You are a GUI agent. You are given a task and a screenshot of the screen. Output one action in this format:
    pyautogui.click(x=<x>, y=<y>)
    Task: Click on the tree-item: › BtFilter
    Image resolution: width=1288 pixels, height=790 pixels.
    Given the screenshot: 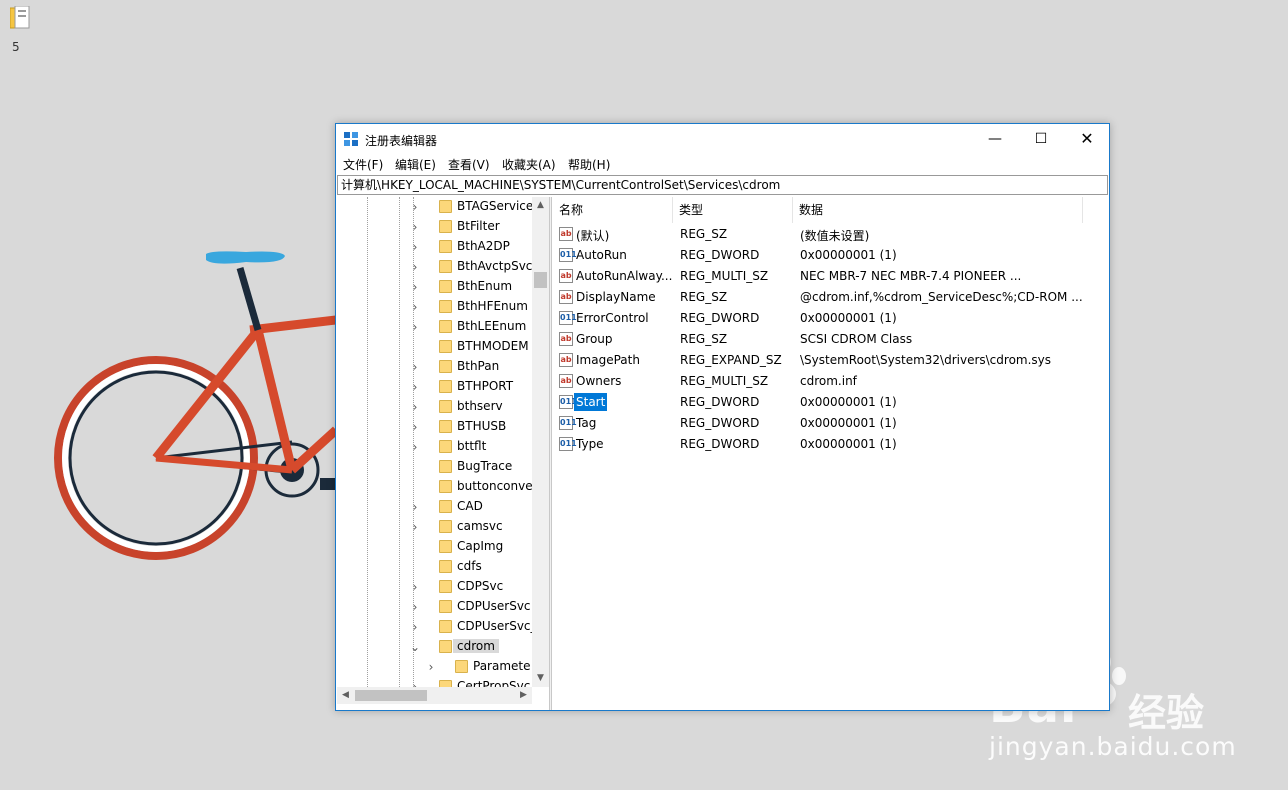 What is the action you would take?
    pyautogui.click(x=434, y=227)
    